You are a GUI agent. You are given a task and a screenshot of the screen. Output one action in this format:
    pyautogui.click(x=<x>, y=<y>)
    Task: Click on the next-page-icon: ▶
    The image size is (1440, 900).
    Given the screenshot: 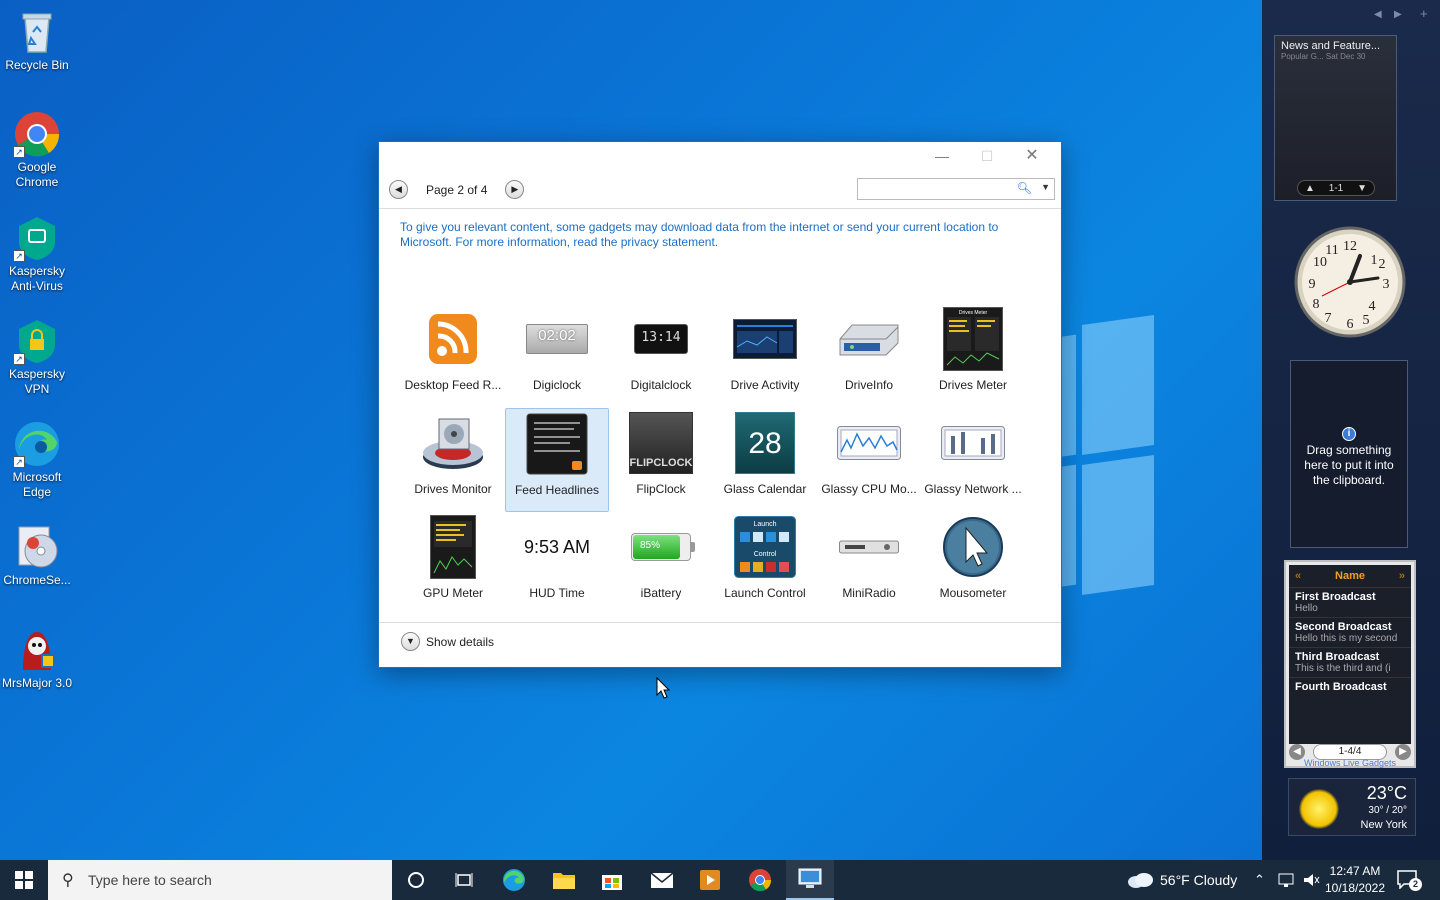 What is the action you would take?
    pyautogui.click(x=1398, y=14)
    